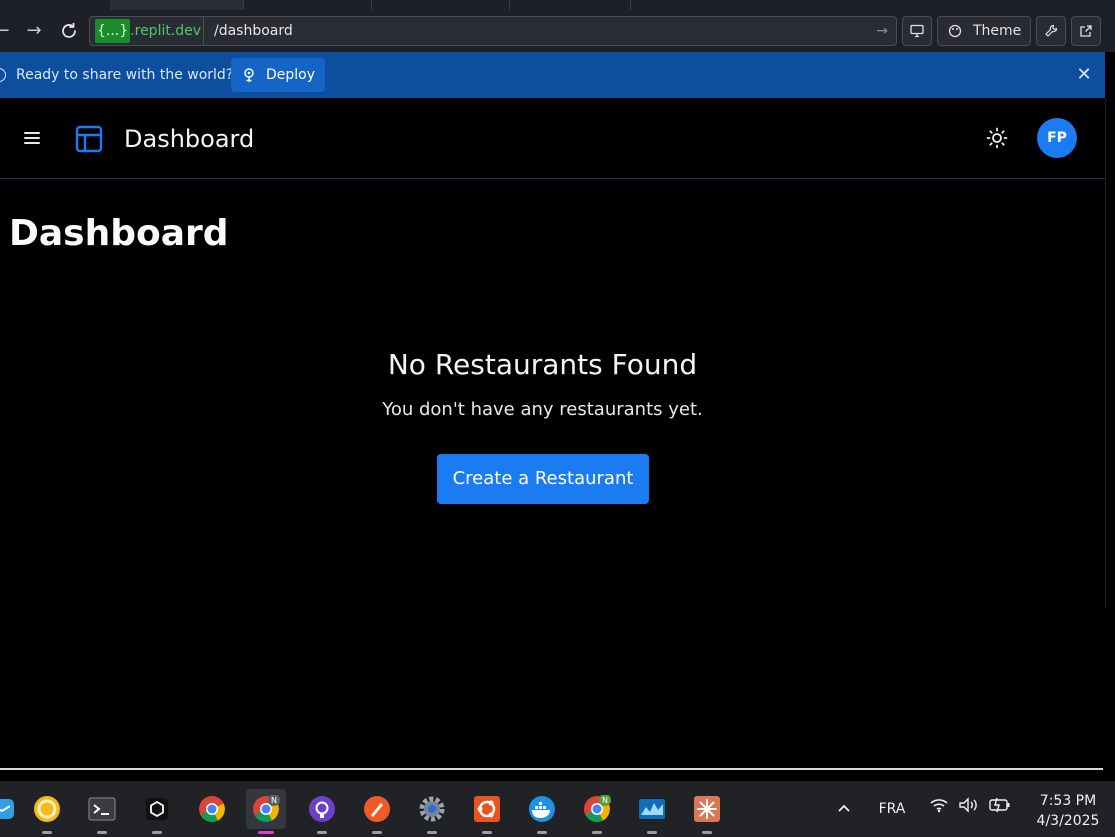 The width and height of the screenshot is (1115, 837). Describe the element at coordinates (33, 138) in the screenshot. I see `menu-icon` at that location.